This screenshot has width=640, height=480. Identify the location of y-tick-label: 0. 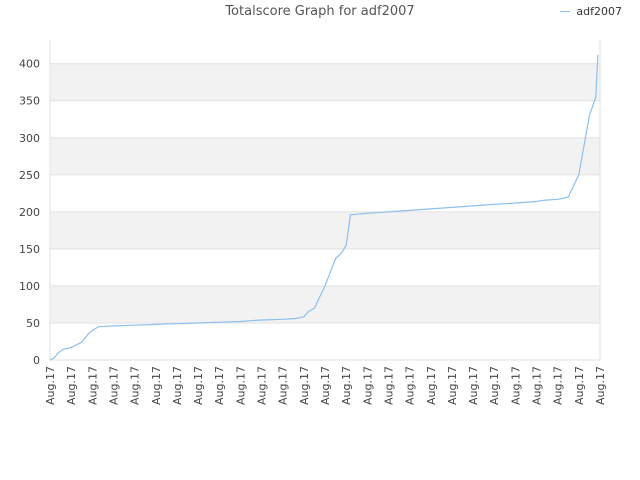
(36, 360).